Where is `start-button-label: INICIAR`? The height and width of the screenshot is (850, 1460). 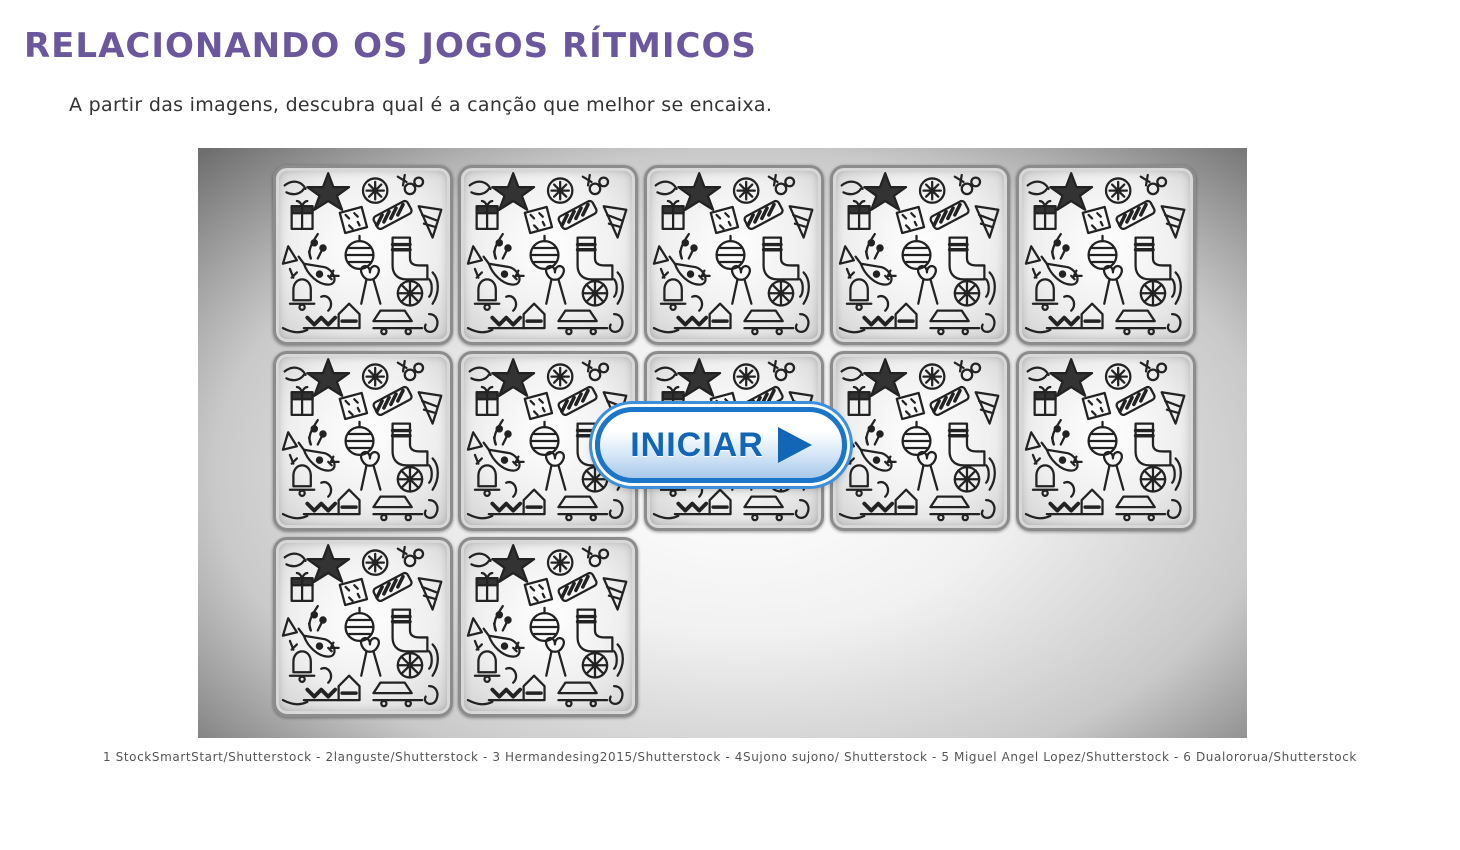
start-button-label: INICIAR is located at coordinates (697, 444).